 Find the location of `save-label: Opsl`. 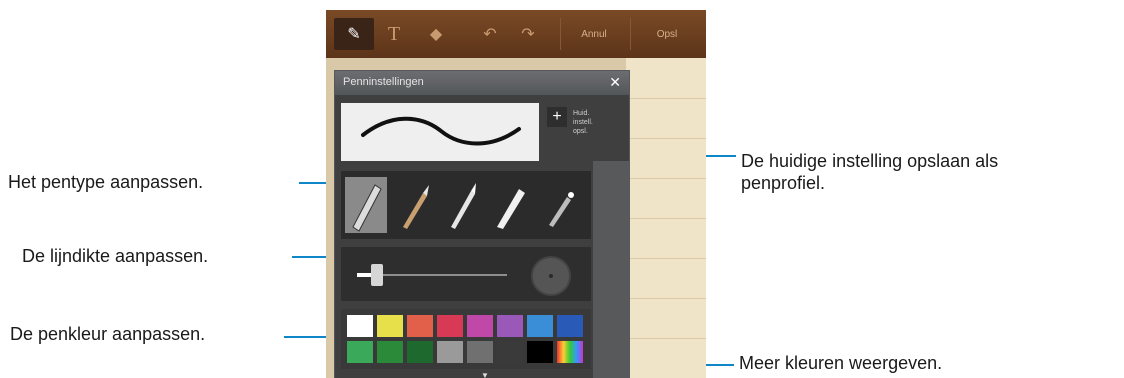

save-label: Opsl is located at coordinates (667, 34).